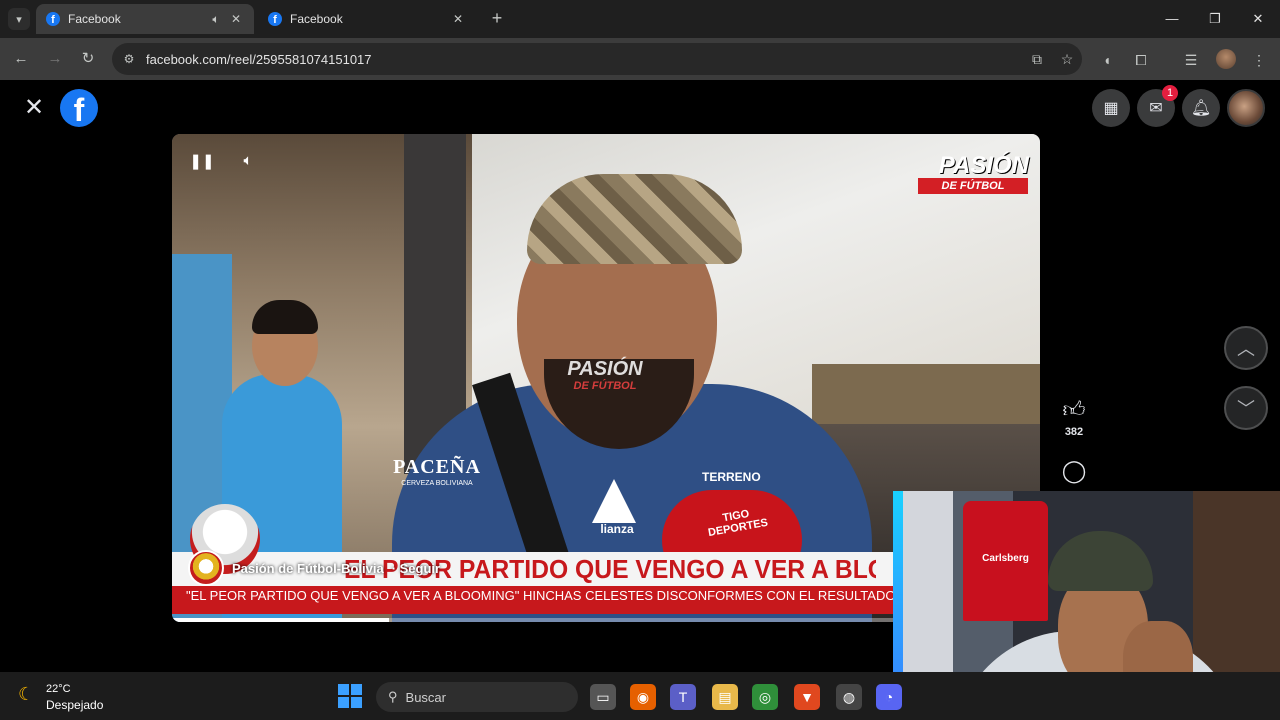 The image size is (1280, 720). I want to click on video-watermark: PASIÓN, so click(605, 369).